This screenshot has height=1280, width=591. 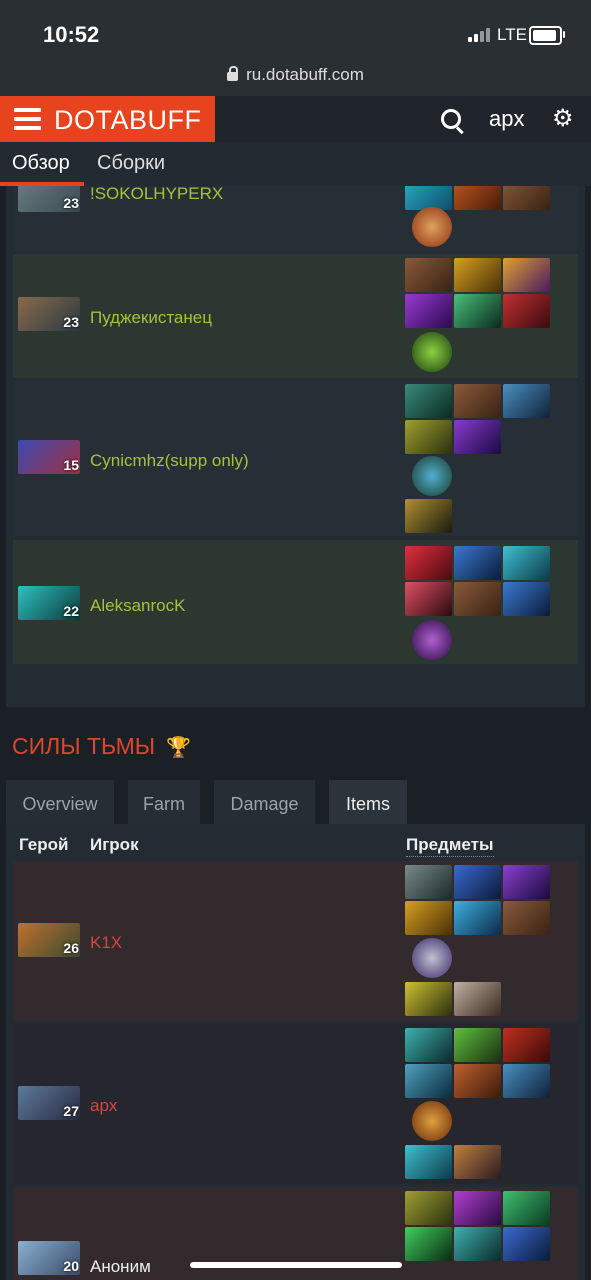 What do you see at coordinates (120, 1267) in the screenshot?
I see `player-name: Аноним` at bounding box center [120, 1267].